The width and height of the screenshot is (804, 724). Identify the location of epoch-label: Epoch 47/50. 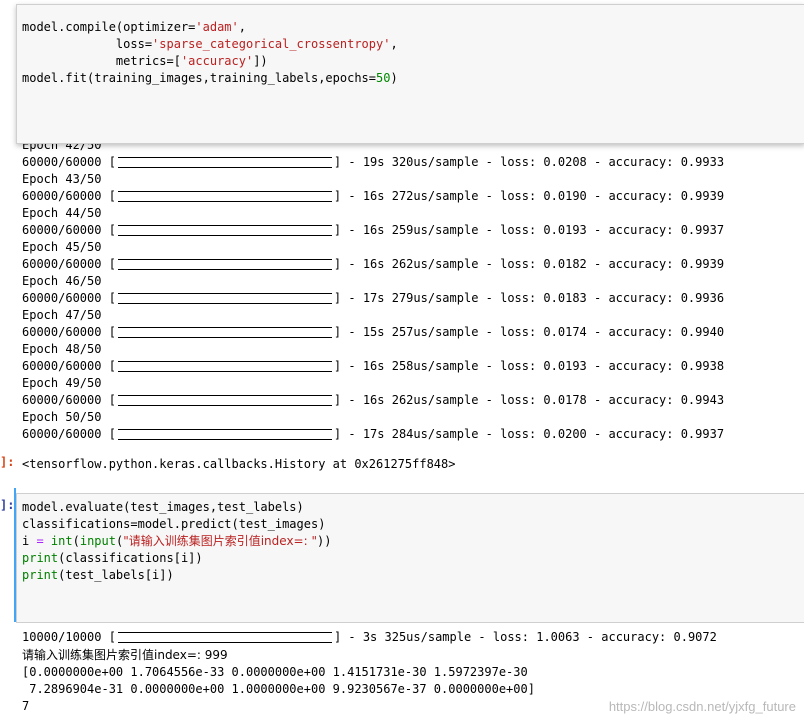
(62, 315).